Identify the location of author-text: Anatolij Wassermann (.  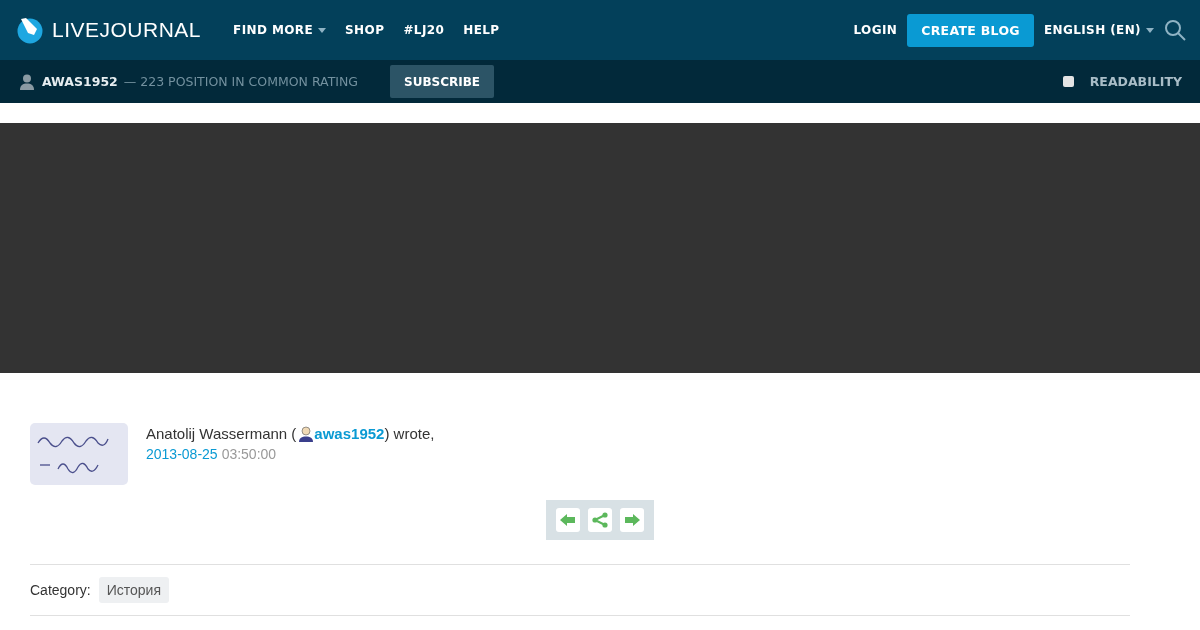
(221, 433).